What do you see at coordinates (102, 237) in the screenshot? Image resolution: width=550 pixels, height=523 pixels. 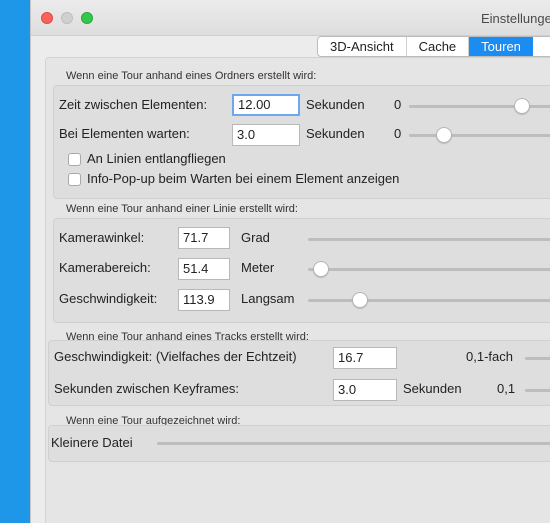 I see `camera-angle-label: Kamerawinkel:` at bounding box center [102, 237].